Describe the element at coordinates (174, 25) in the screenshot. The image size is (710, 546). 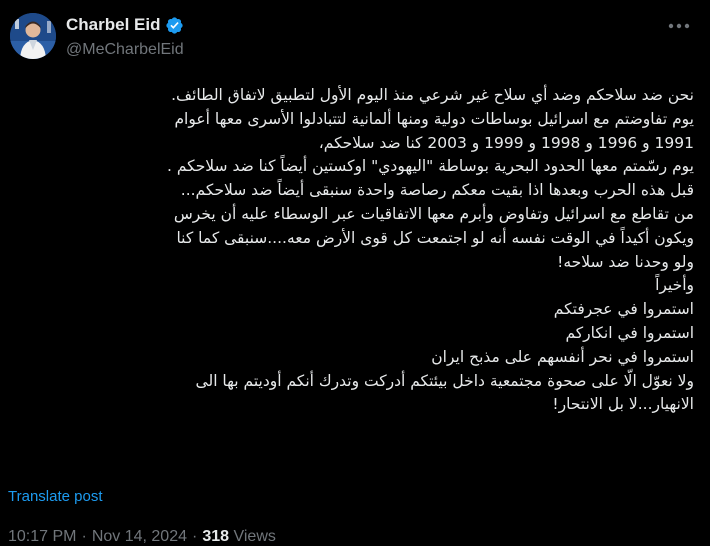
I see `verified-badge-icon` at that location.